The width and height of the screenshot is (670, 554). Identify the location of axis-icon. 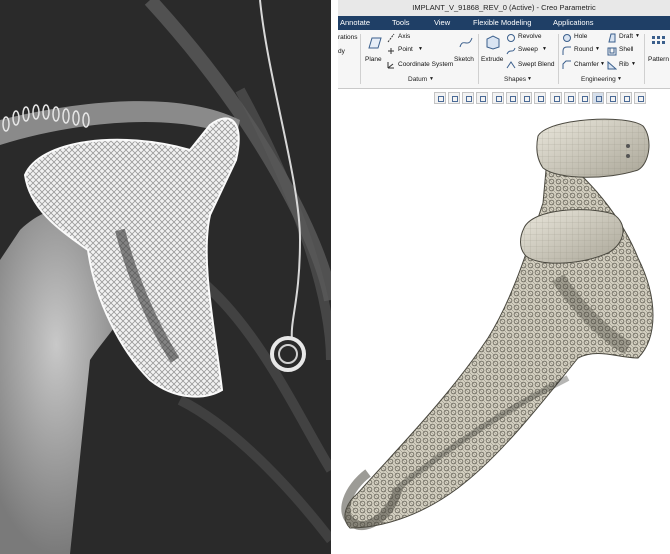
(391, 38).